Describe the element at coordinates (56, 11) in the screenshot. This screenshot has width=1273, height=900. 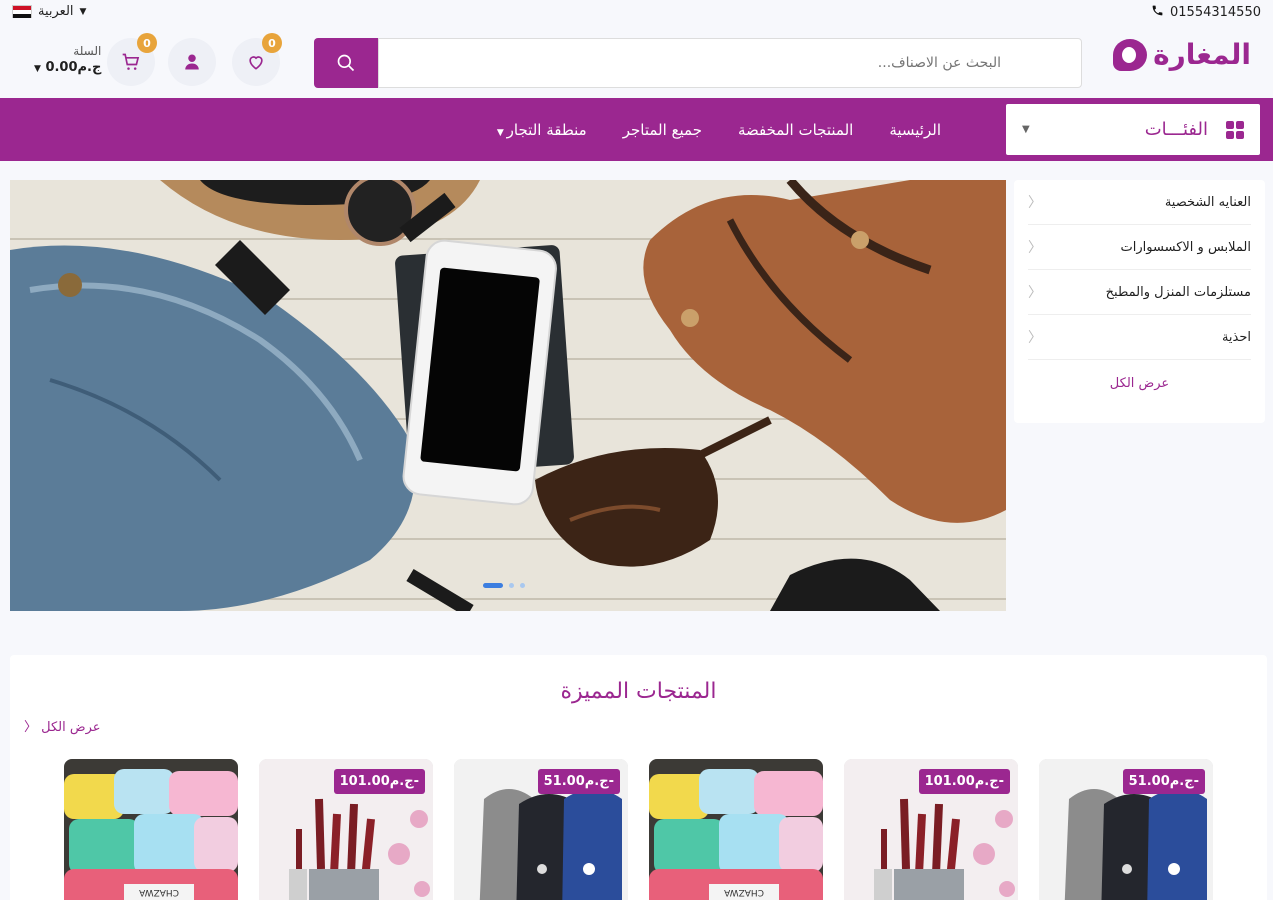
I see `language-label: العربية` at that location.